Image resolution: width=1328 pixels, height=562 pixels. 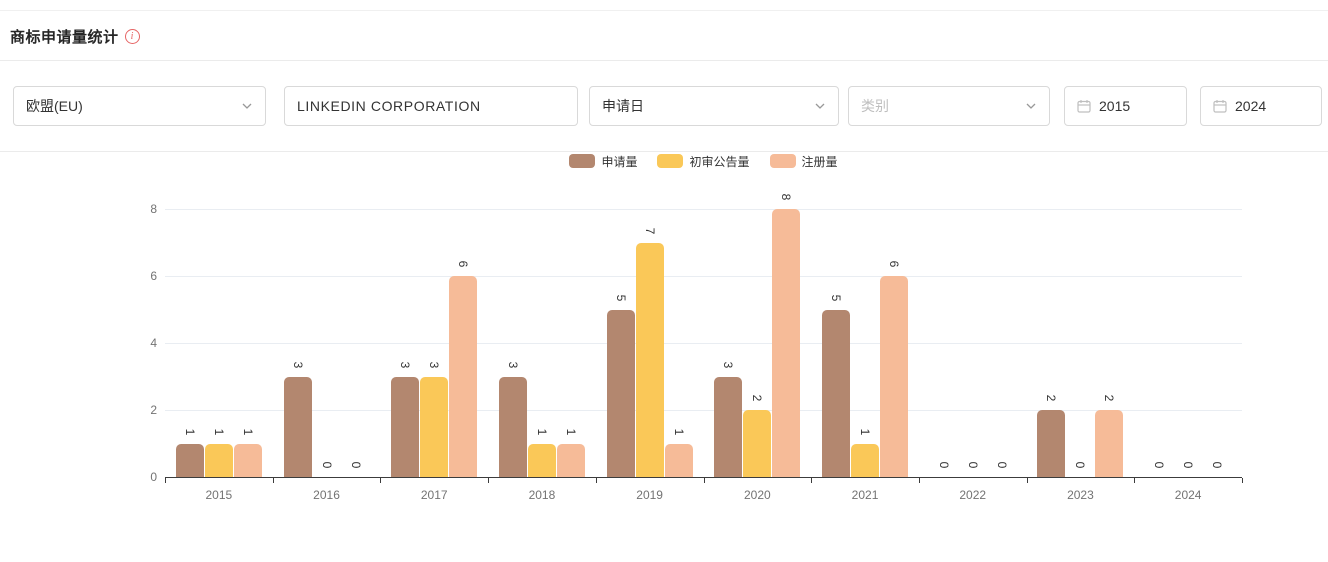 I want to click on category-select-placeholder: 类别, so click(x=875, y=106).